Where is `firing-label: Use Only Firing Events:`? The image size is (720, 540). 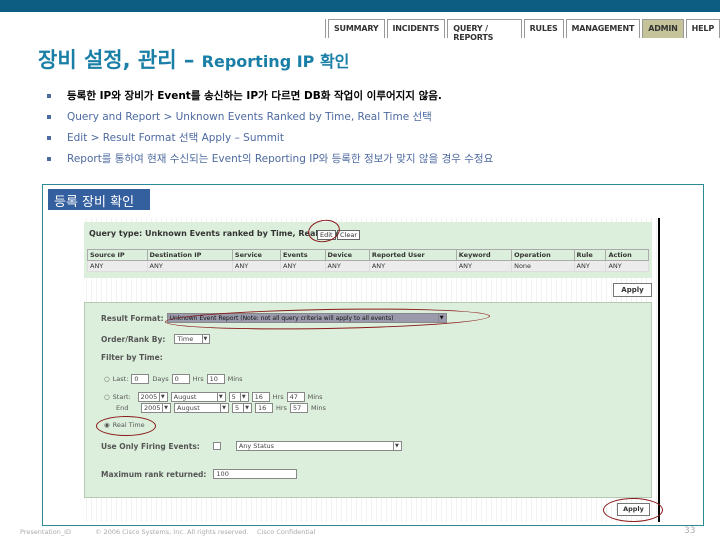 firing-label: Use Only Firing Events: is located at coordinates (150, 446).